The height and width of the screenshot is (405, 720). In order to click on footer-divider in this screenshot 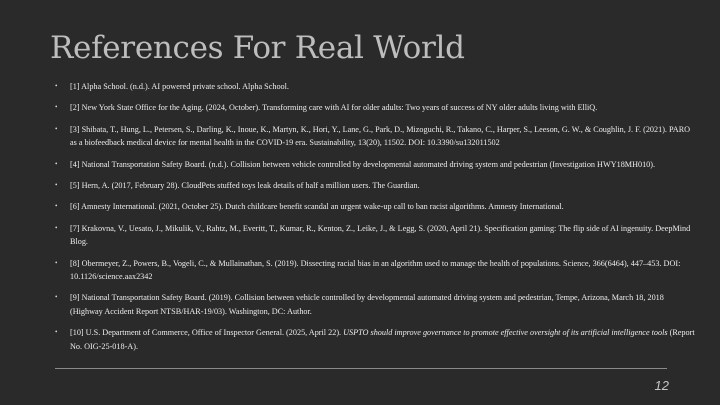, I will do `click(361, 368)`.